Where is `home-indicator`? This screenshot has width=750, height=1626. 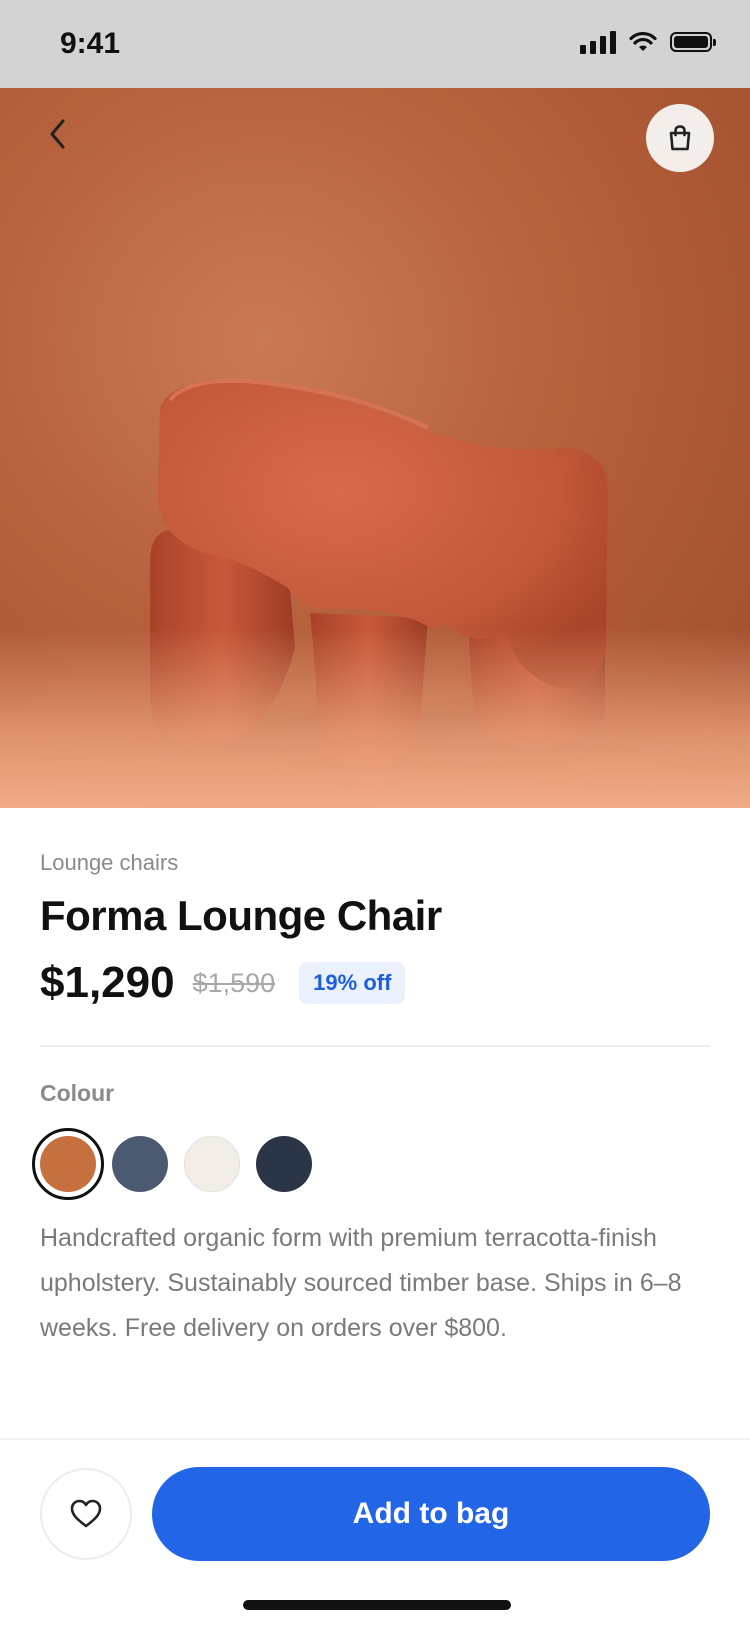
home-indicator is located at coordinates (377, 1605).